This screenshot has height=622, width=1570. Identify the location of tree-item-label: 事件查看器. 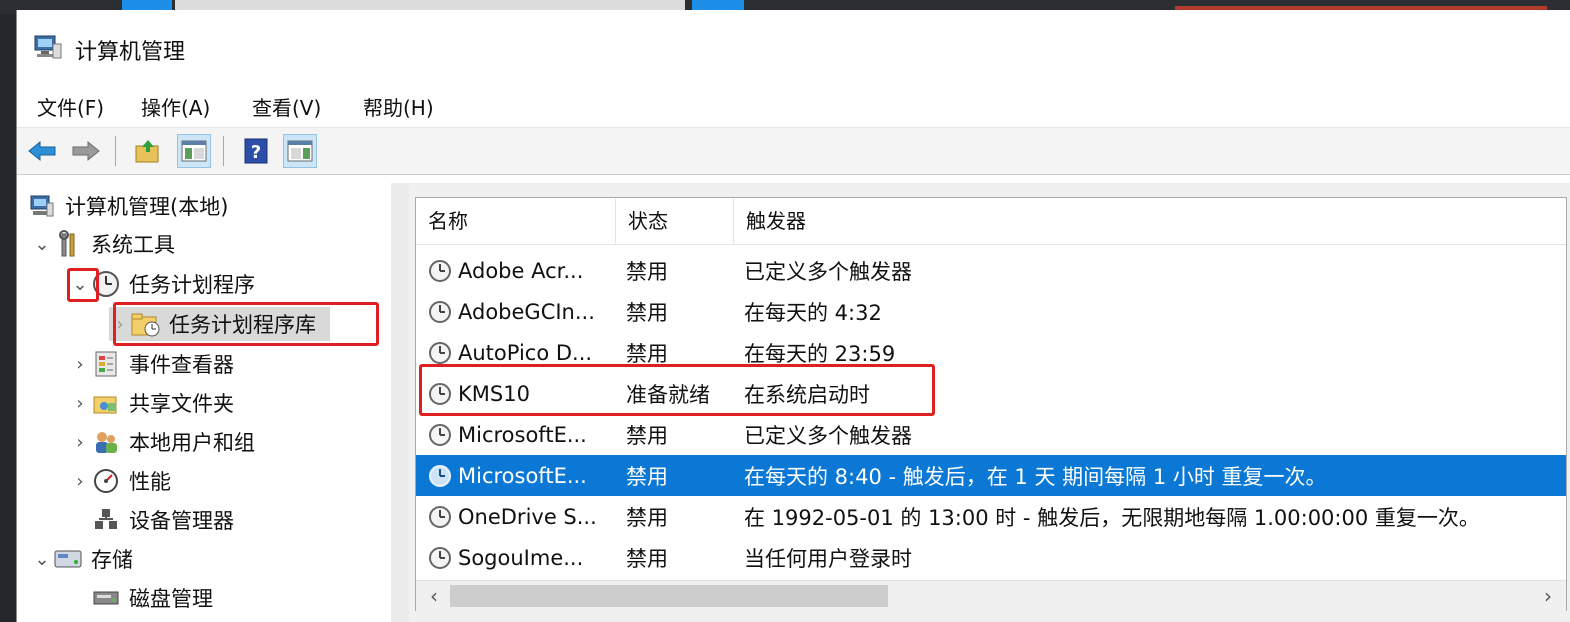
(181, 365).